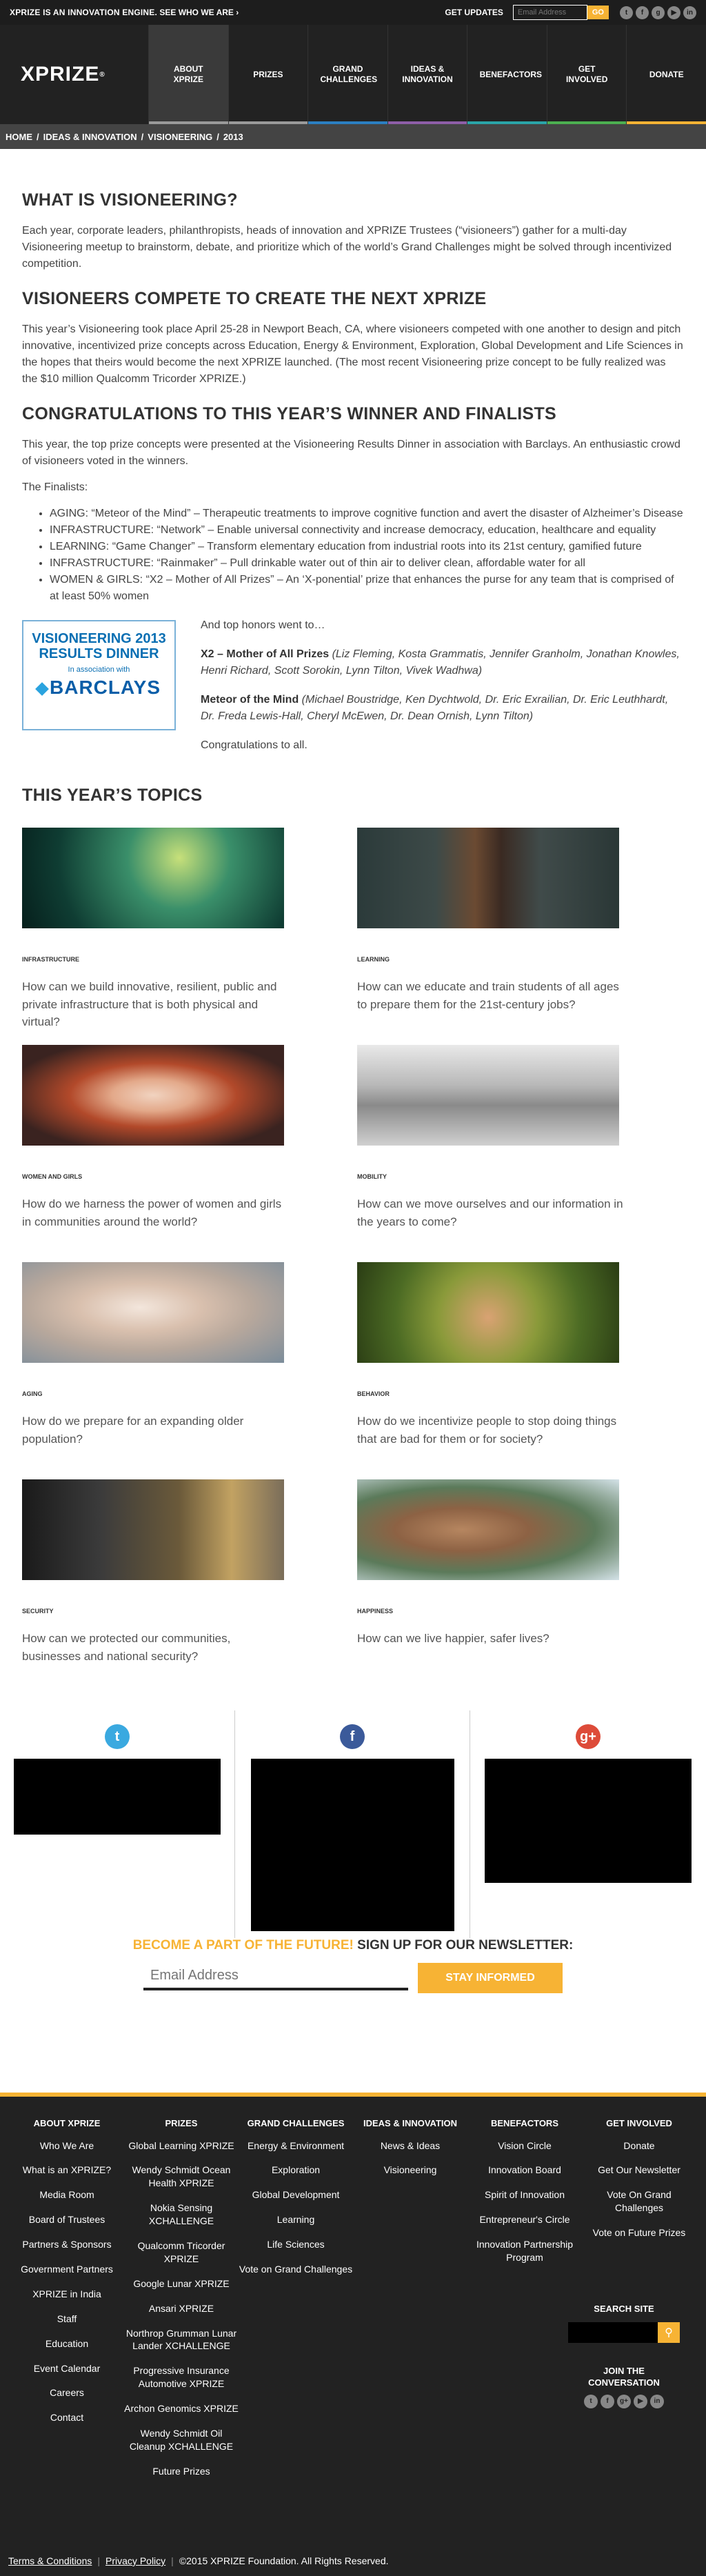 The image size is (706, 2576). I want to click on footer-link: Event Calendar, so click(67, 2368).